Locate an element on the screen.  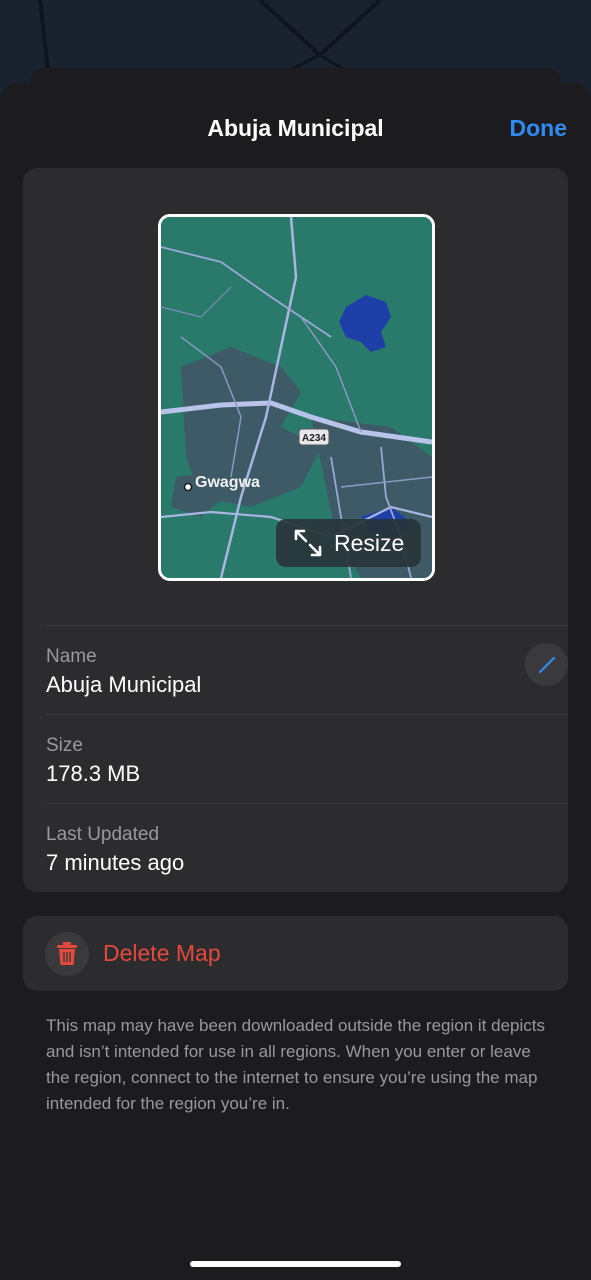
trash-icon is located at coordinates (67, 953).